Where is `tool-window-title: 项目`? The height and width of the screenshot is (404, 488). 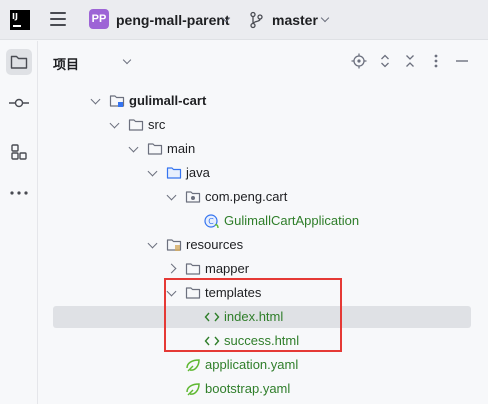 tool-window-title: 项目 is located at coordinates (66, 63).